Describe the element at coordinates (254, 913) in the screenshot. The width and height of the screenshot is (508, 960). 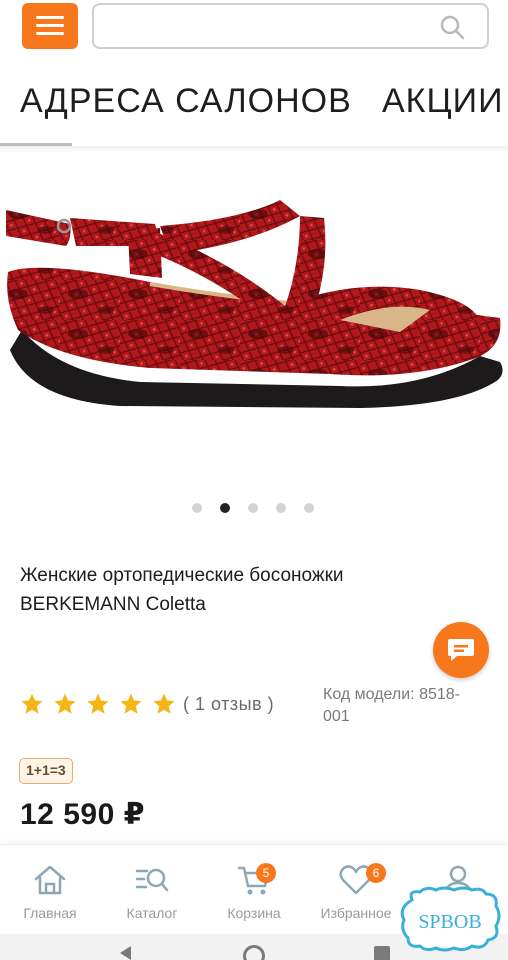
I see `bottom-nav-label: Корзина` at that location.